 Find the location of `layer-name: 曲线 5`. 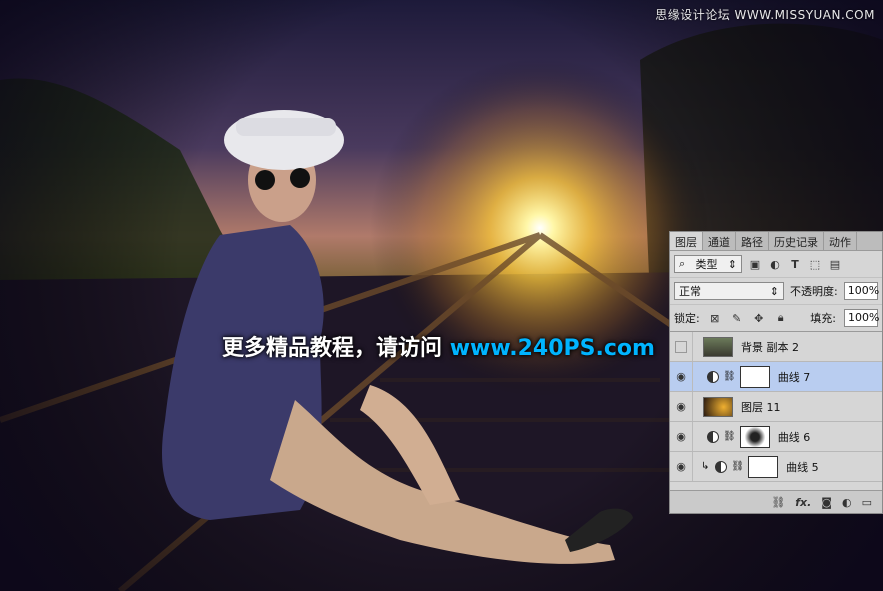

layer-name: 曲线 5 is located at coordinates (802, 467).